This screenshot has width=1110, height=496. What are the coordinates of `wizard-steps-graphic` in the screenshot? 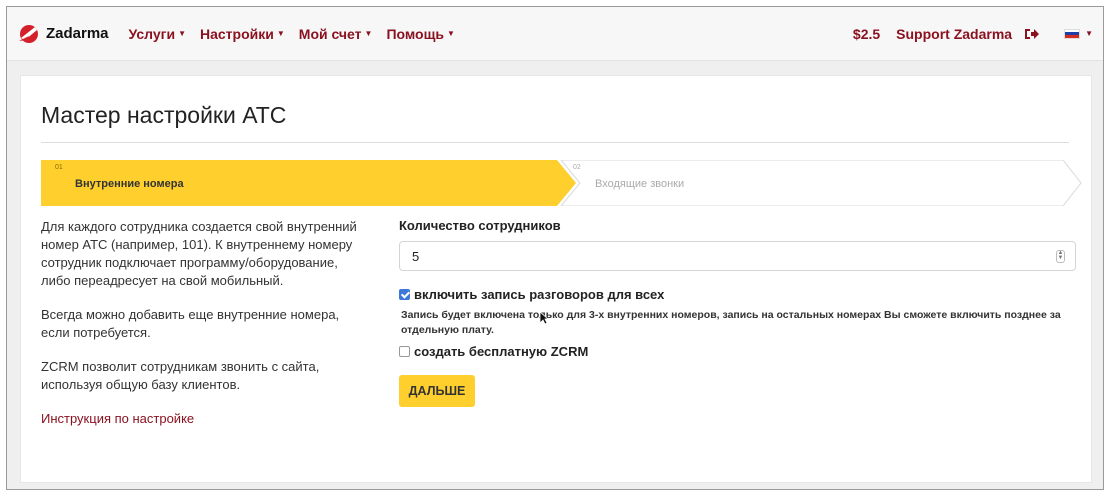 It's located at (561, 183).